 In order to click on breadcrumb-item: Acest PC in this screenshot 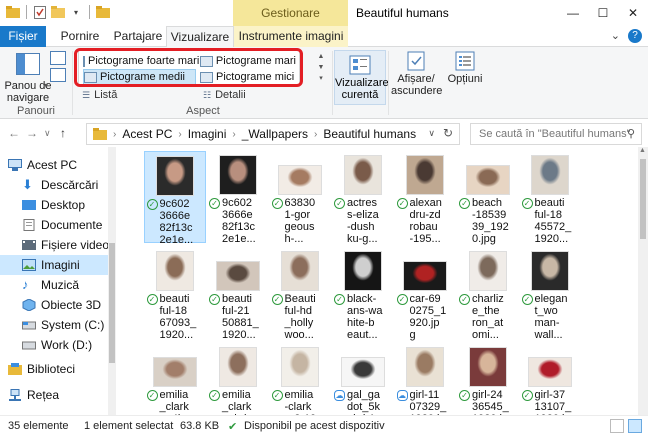, I will do `click(147, 134)`.